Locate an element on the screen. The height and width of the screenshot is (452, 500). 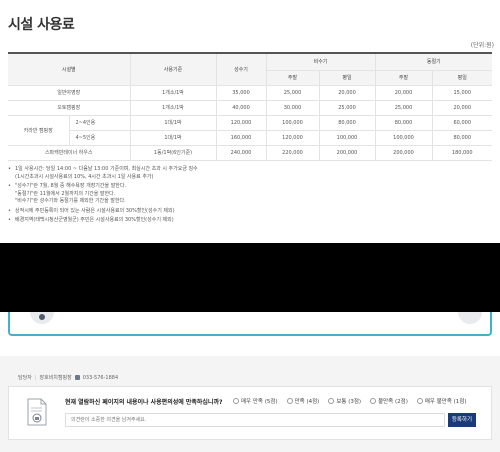
contact-phone: 033-576-1884 is located at coordinates (100, 377).